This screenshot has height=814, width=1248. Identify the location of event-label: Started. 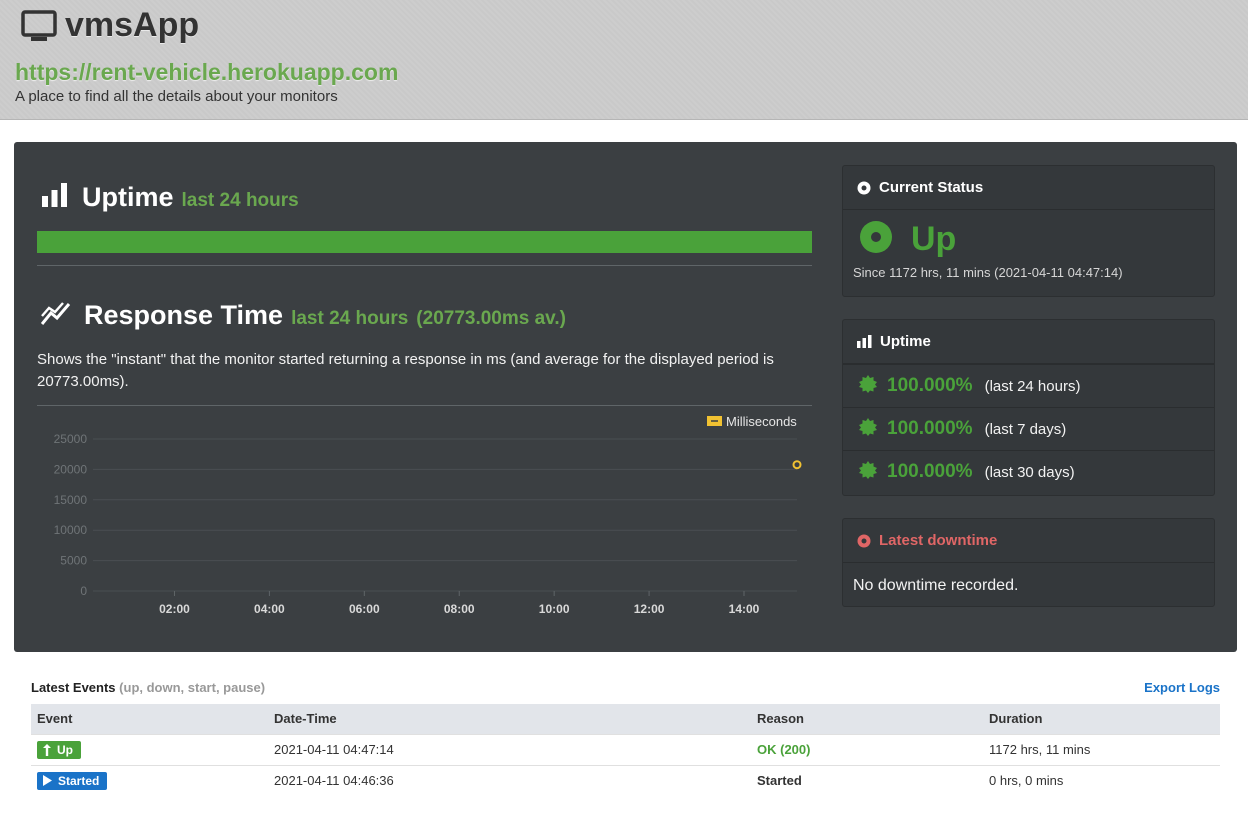
(79, 780).